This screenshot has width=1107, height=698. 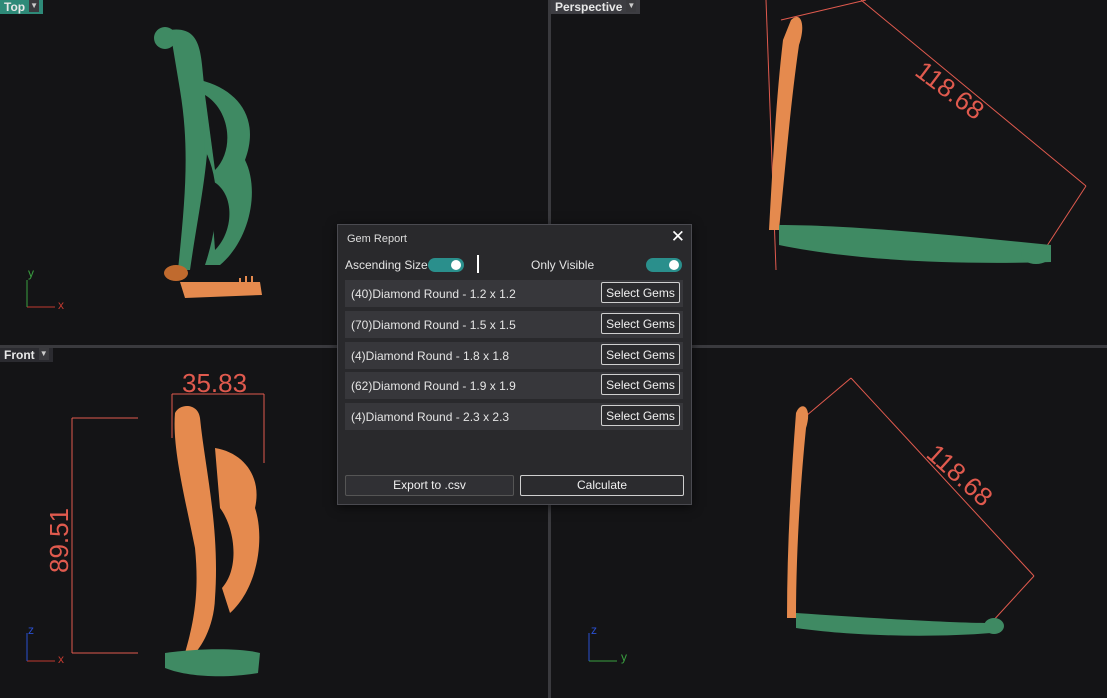 What do you see at coordinates (798, 512) in the screenshot?
I see `orange-model-right` at bounding box center [798, 512].